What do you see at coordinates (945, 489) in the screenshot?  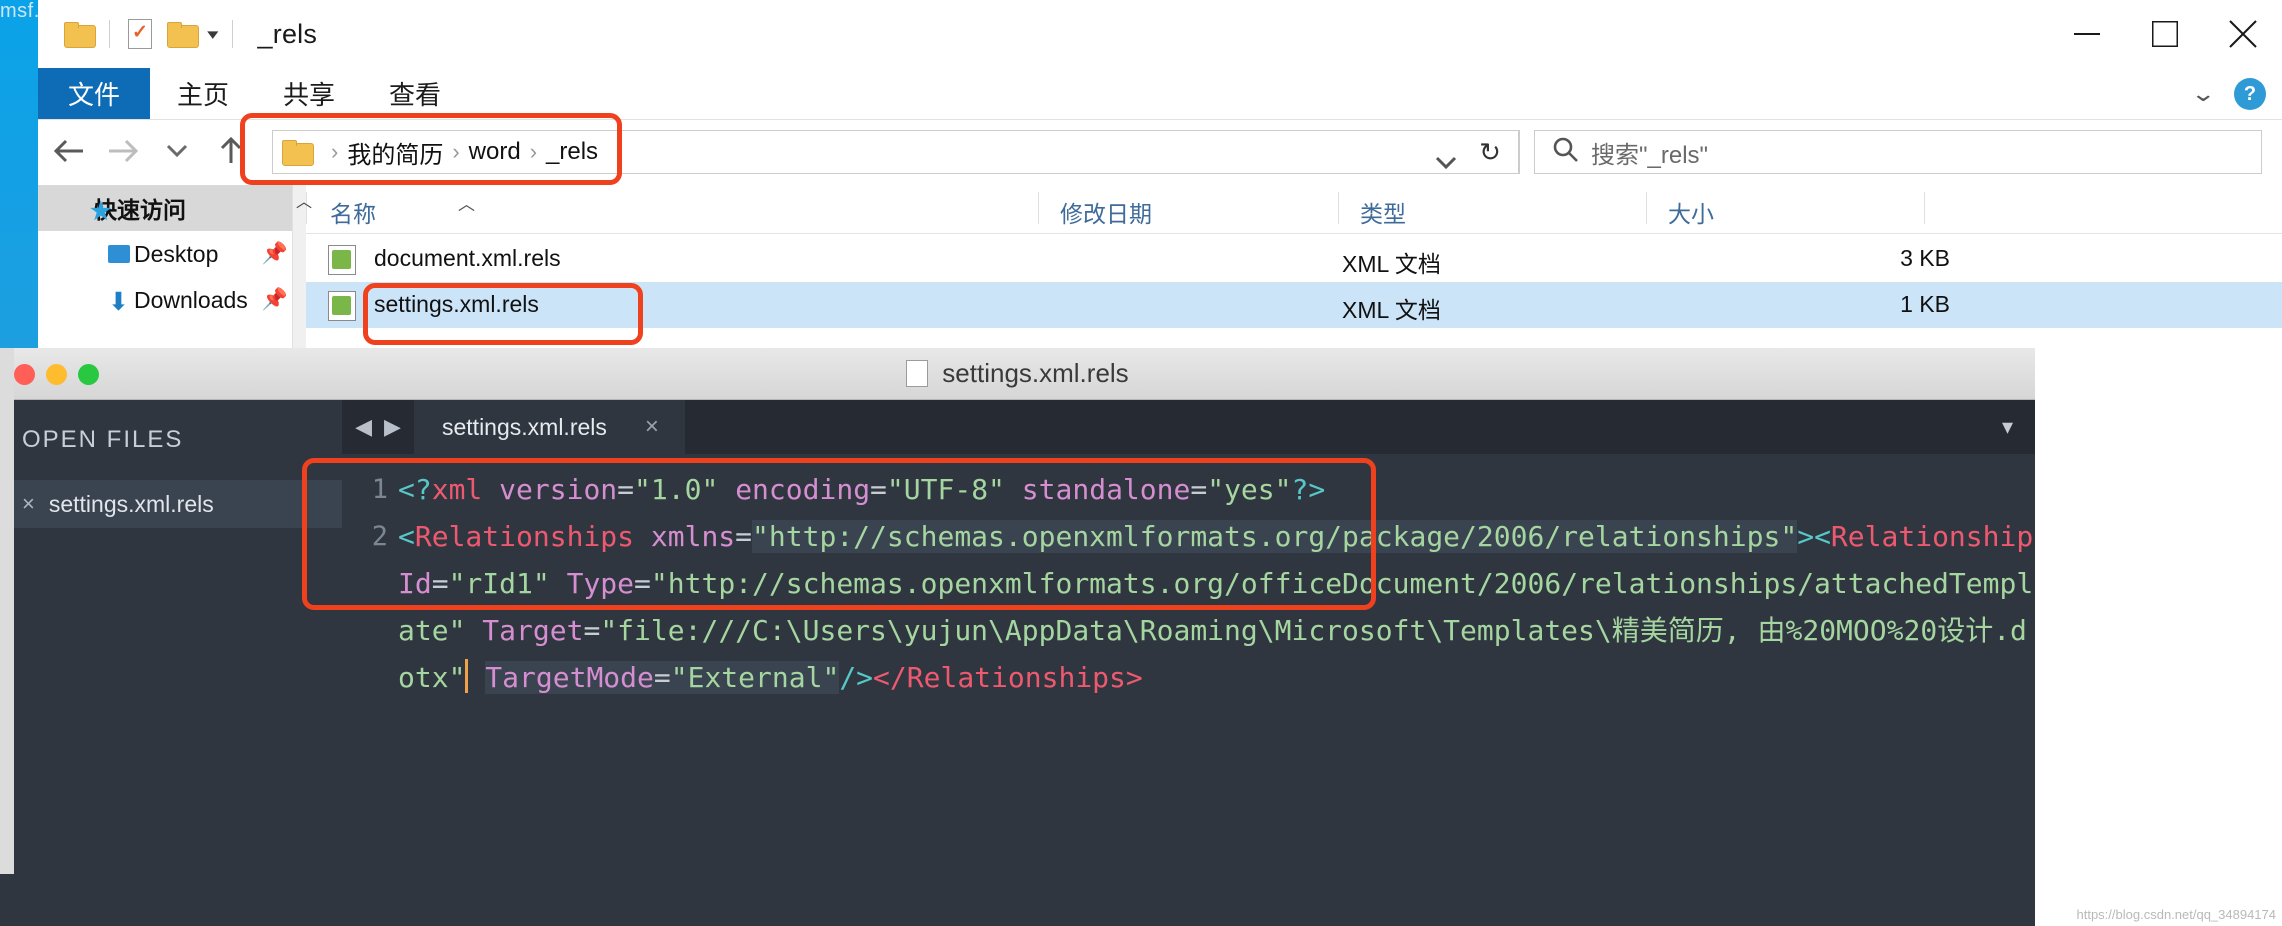 I see `code-token: "UTF-8"` at bounding box center [945, 489].